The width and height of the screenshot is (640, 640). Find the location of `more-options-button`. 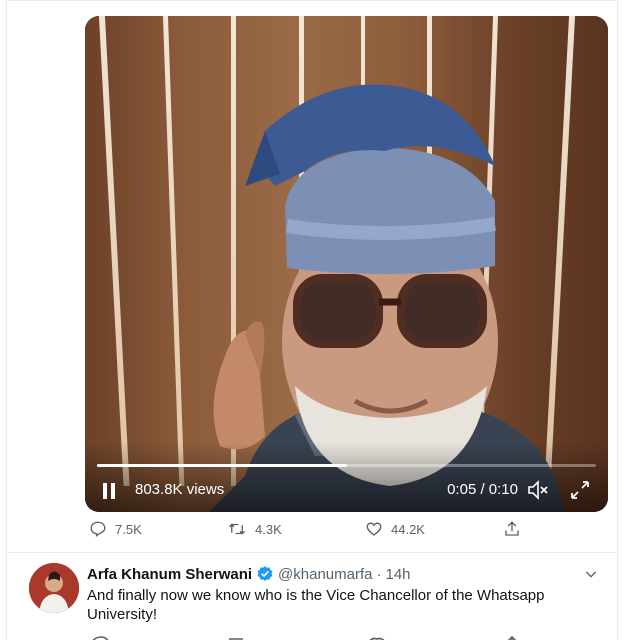

more-options-button is located at coordinates (591, 576).